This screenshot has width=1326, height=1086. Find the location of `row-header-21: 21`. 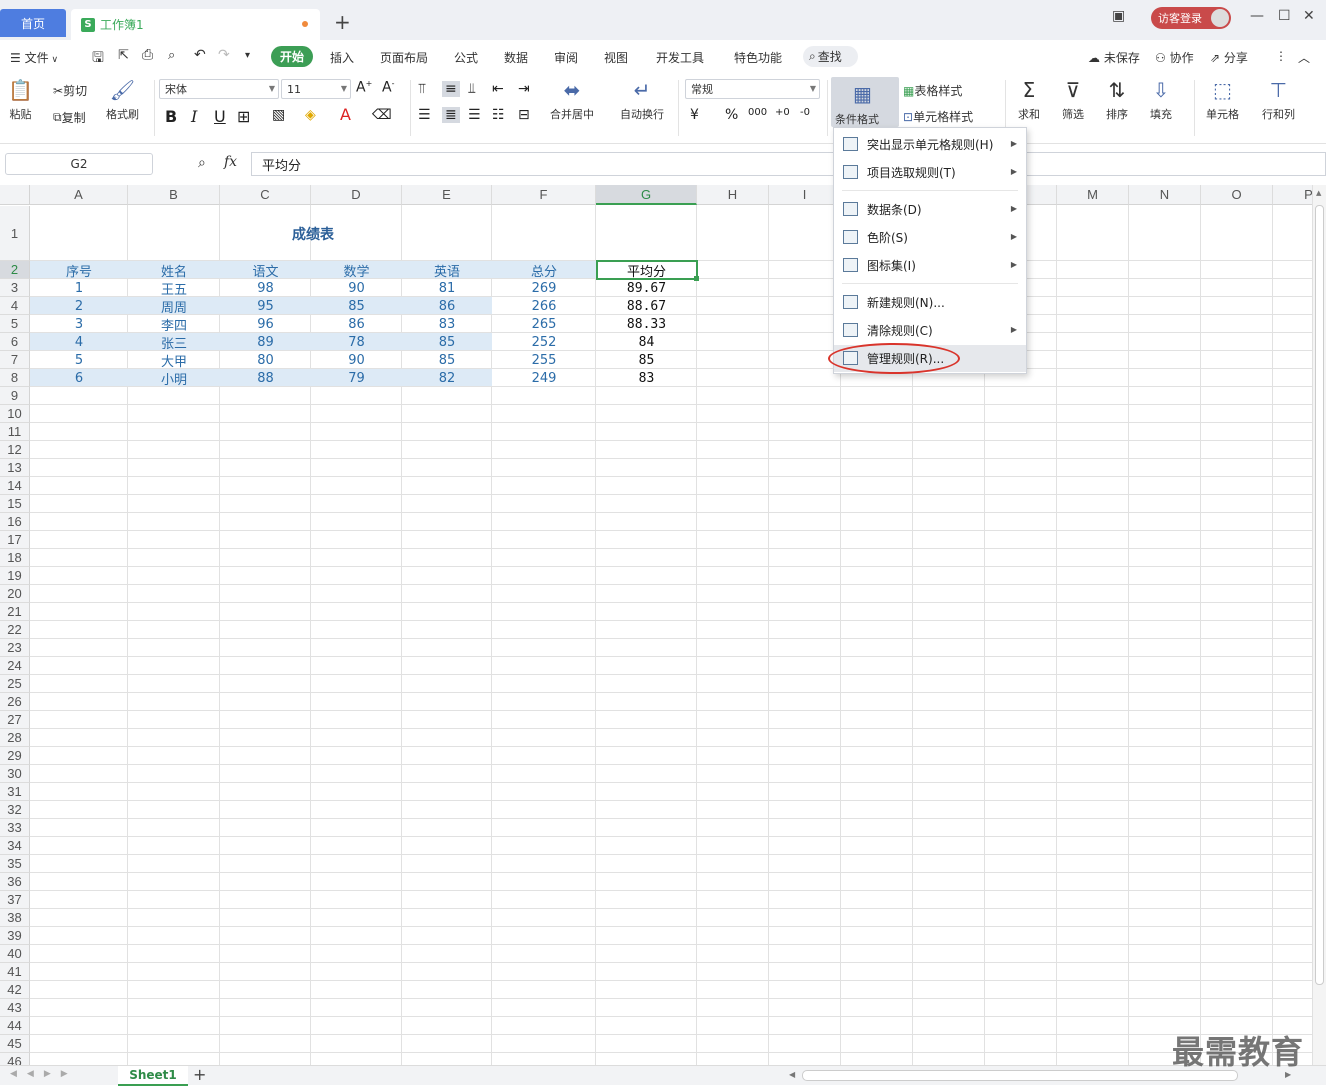

row-header-21: 21 is located at coordinates (15, 612).